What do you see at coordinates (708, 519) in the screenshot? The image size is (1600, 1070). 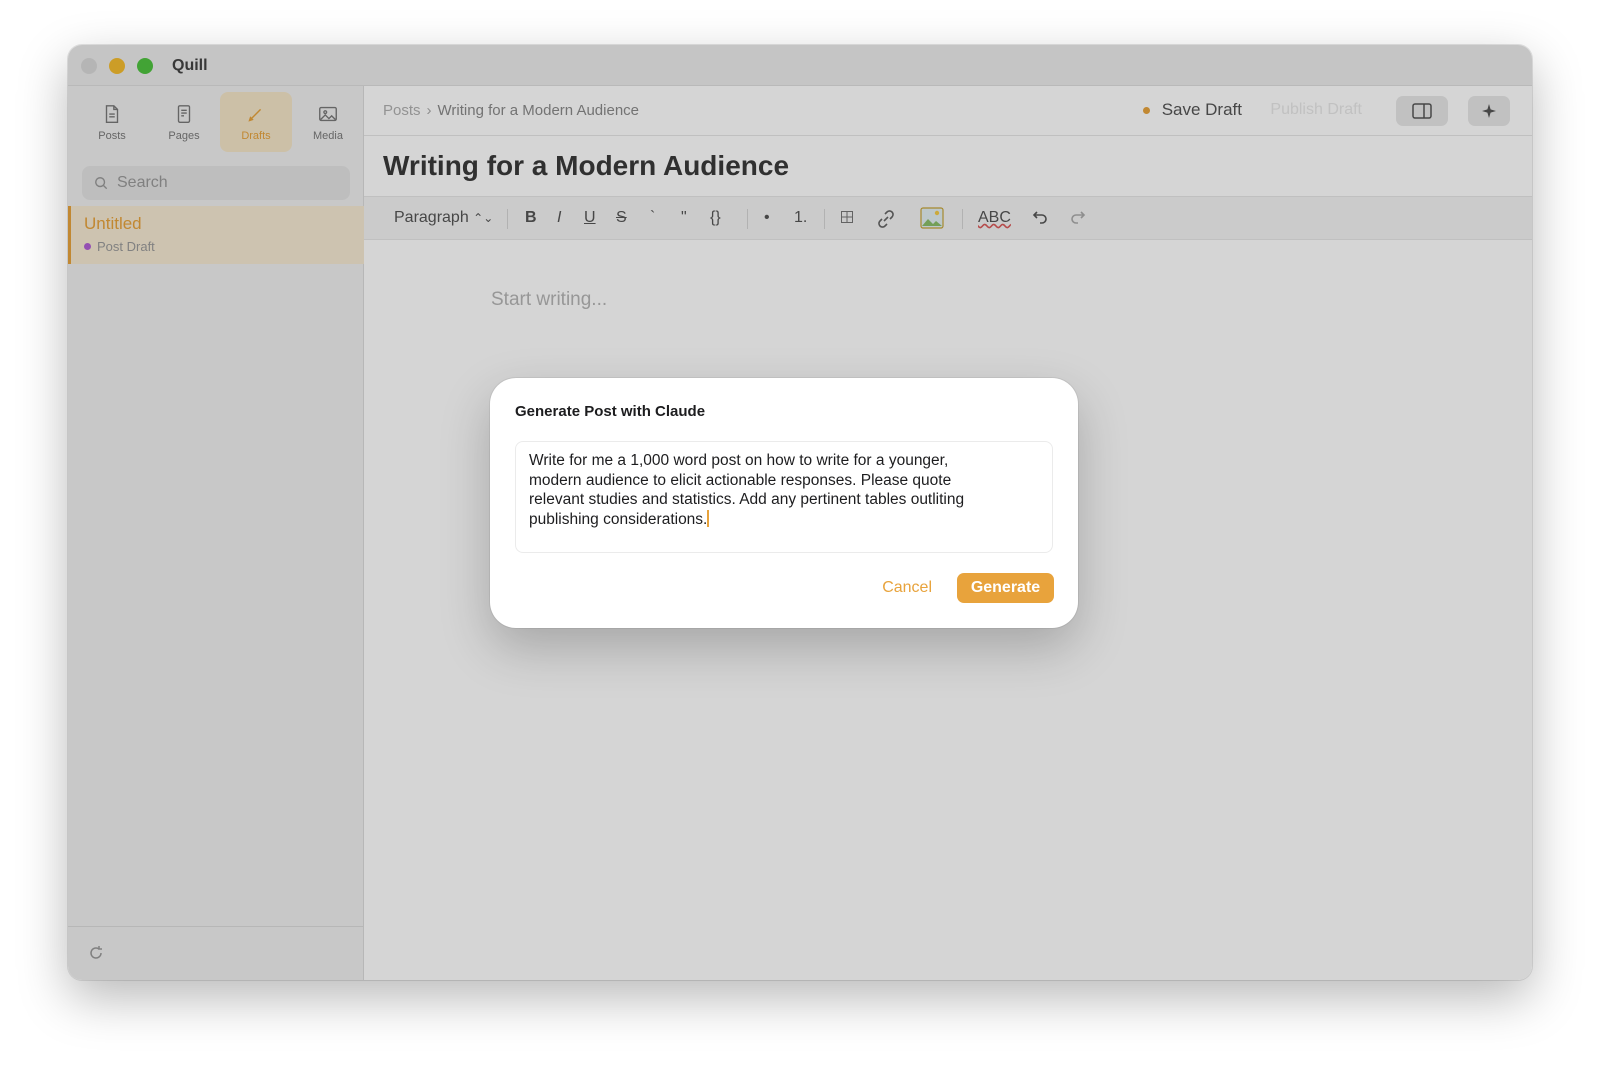 I see `text-caret` at bounding box center [708, 519].